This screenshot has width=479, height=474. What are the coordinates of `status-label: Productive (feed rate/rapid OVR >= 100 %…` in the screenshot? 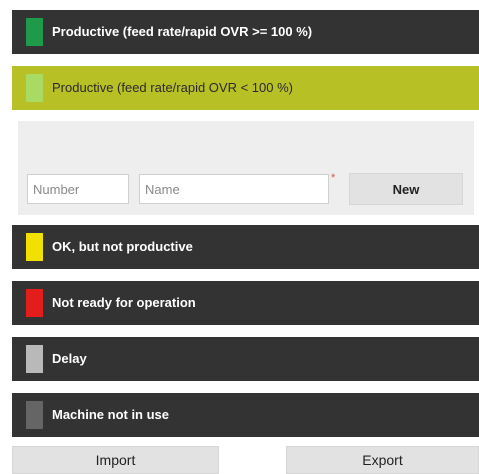 It's located at (182, 31).